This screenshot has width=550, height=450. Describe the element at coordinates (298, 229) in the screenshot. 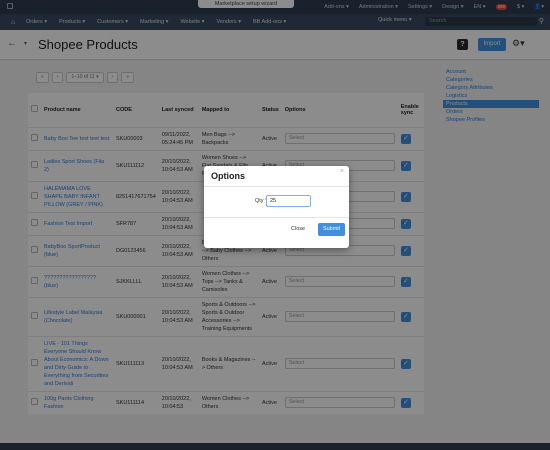

I see `close-button: Close` at that location.